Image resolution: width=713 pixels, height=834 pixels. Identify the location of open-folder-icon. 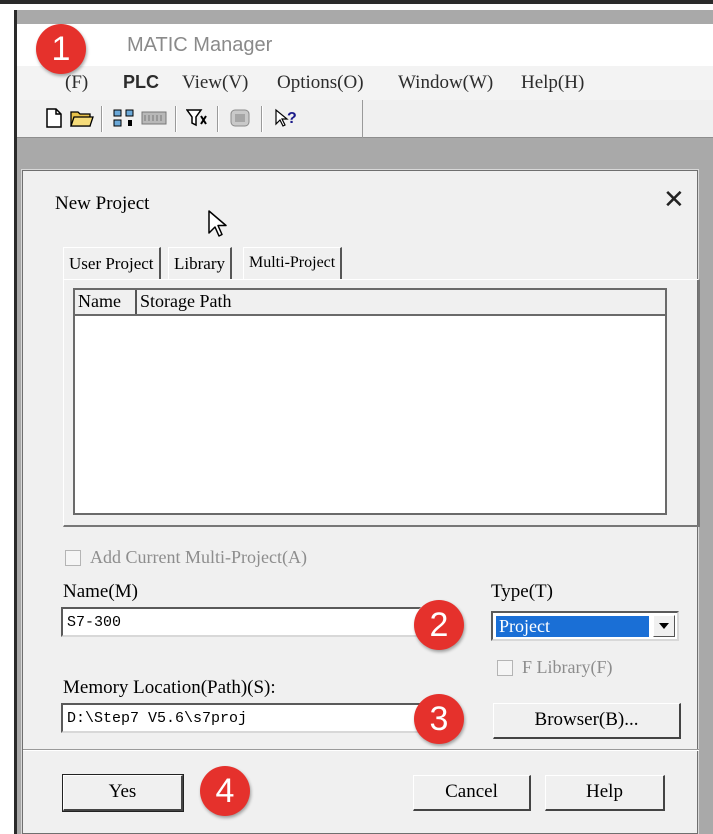
(82, 118).